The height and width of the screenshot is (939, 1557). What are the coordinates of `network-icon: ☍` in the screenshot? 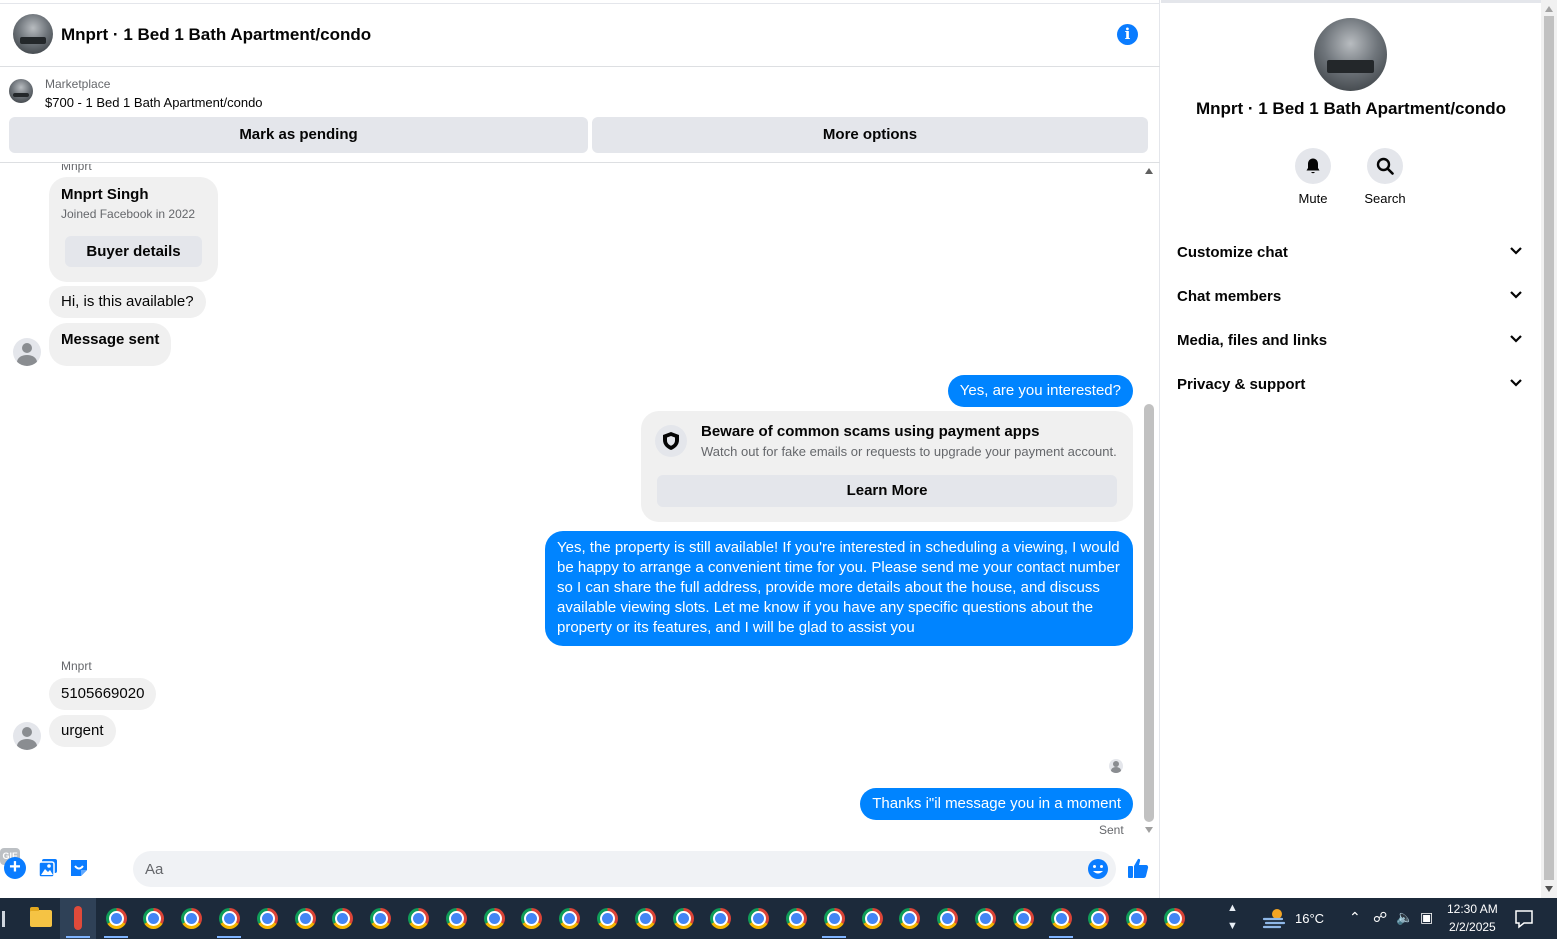 It's located at (1380, 918).